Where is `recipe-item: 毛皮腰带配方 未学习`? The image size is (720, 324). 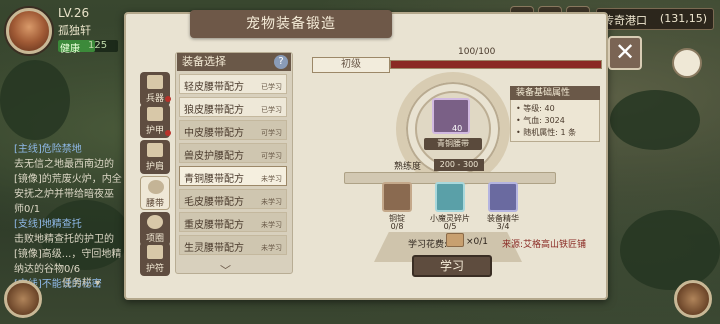 recipe-item: 毛皮腰带配方 未学习 is located at coordinates (233, 199).